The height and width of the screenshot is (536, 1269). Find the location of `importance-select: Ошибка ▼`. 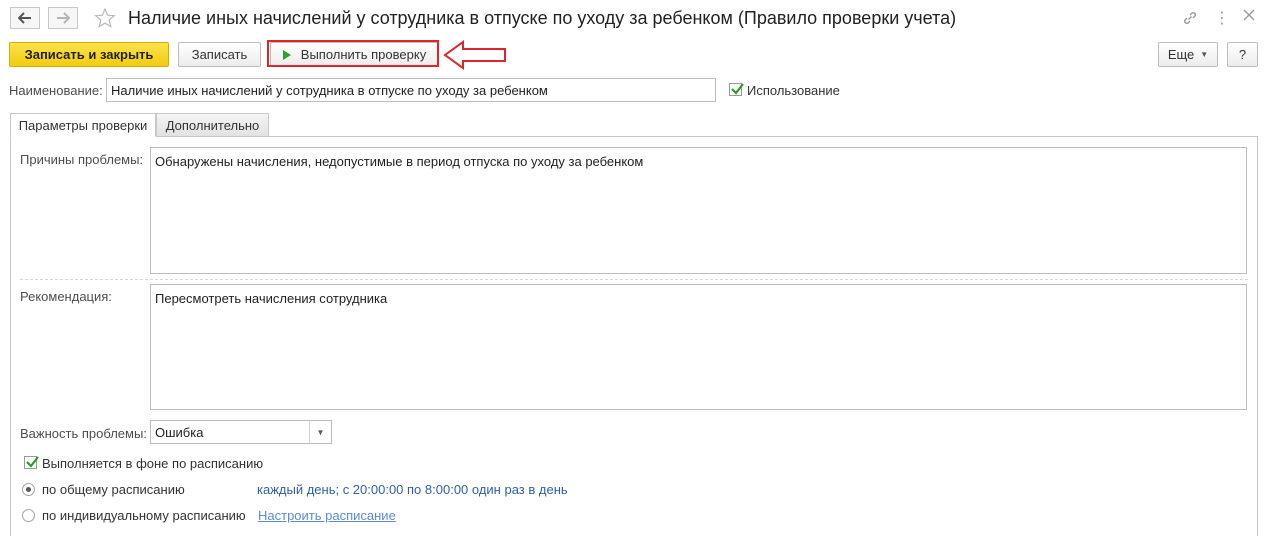

importance-select: Ошибка ▼ is located at coordinates (241, 432).